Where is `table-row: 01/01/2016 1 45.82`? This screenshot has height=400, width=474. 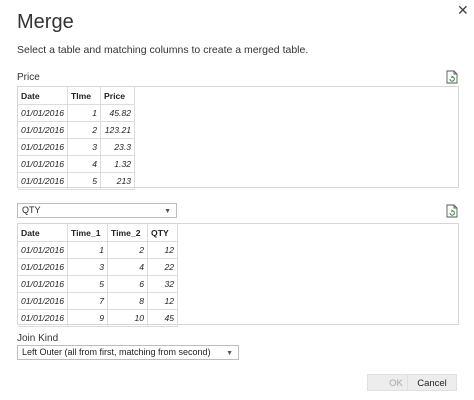 table-row: 01/01/2016 1 45.82 is located at coordinates (77, 113).